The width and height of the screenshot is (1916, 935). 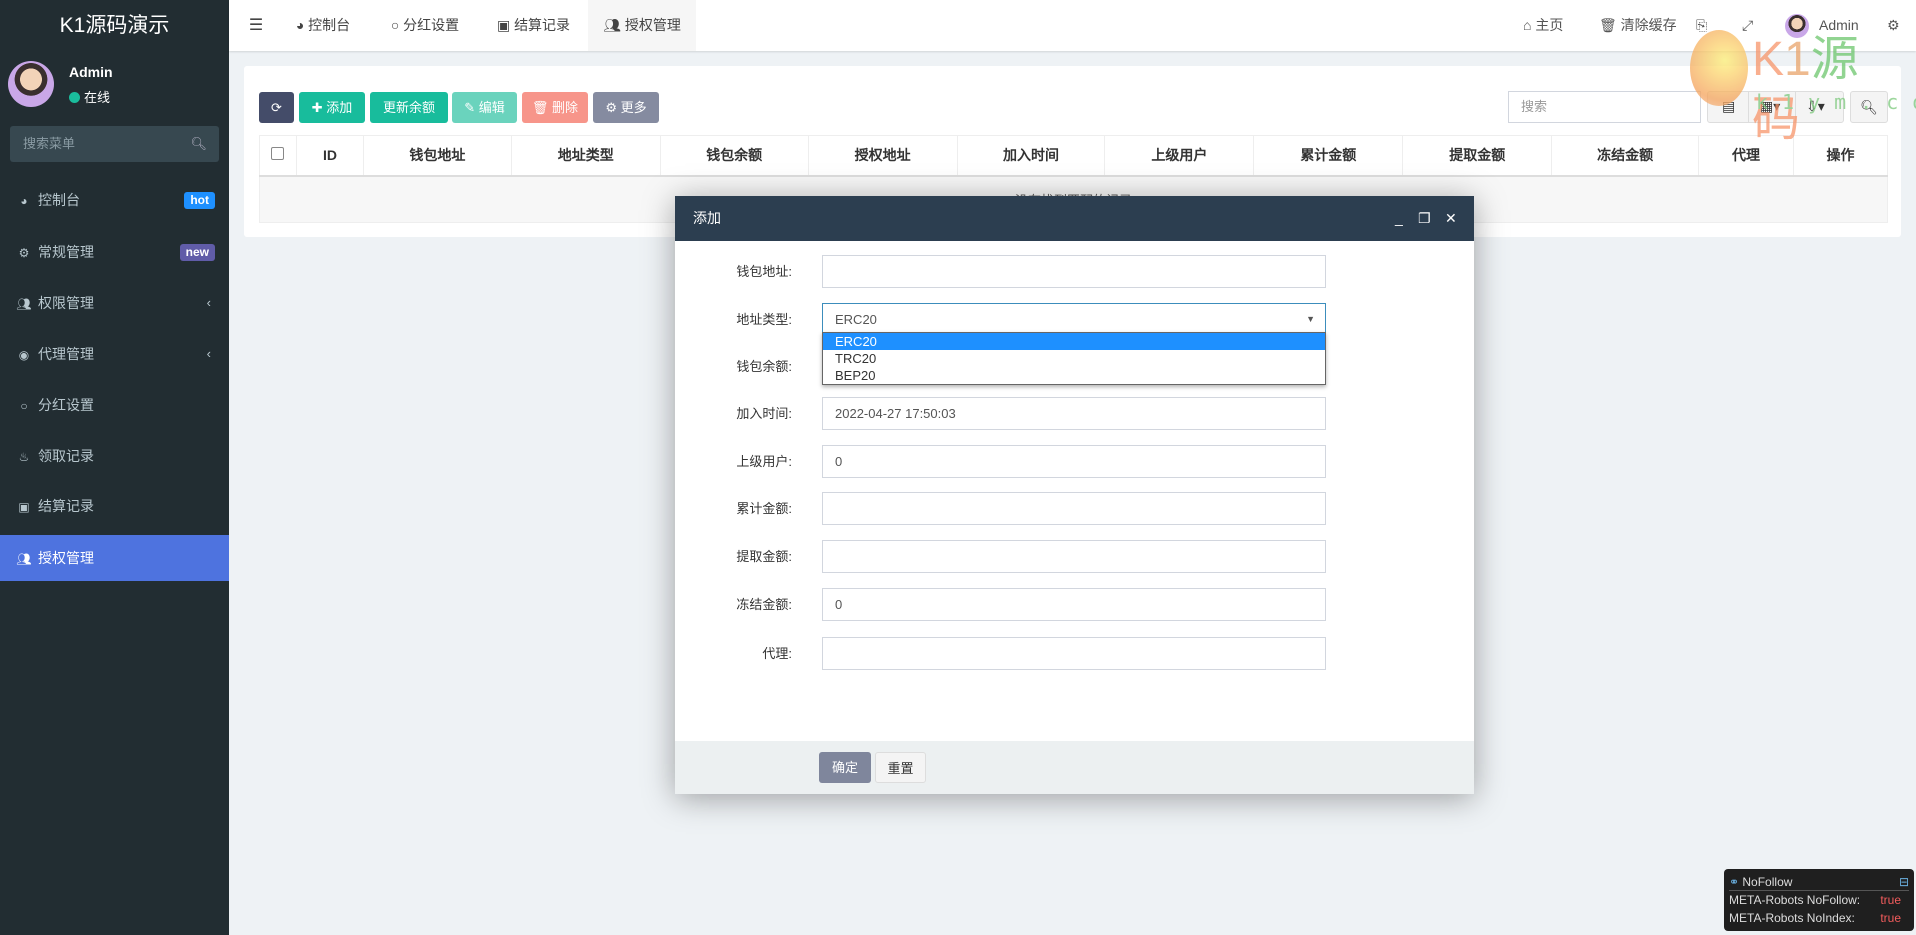 I want to click on user-status: 在线, so click(x=89, y=96).